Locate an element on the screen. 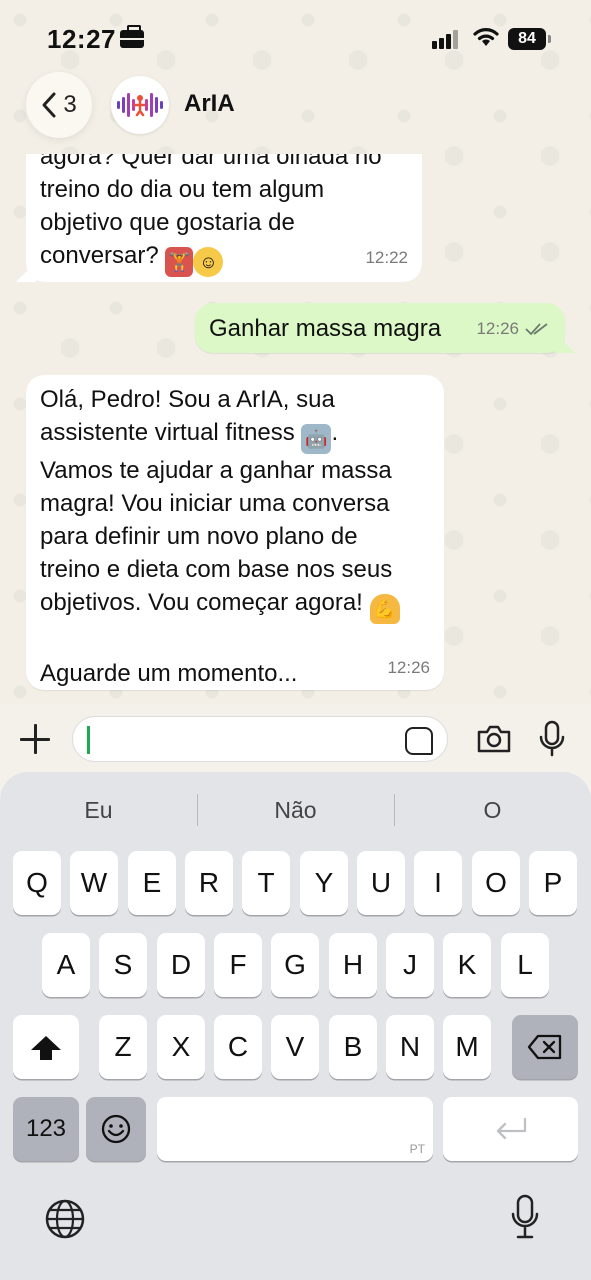 This screenshot has height=1280, width=591. message-time: 12:22 is located at coordinates (386, 257).